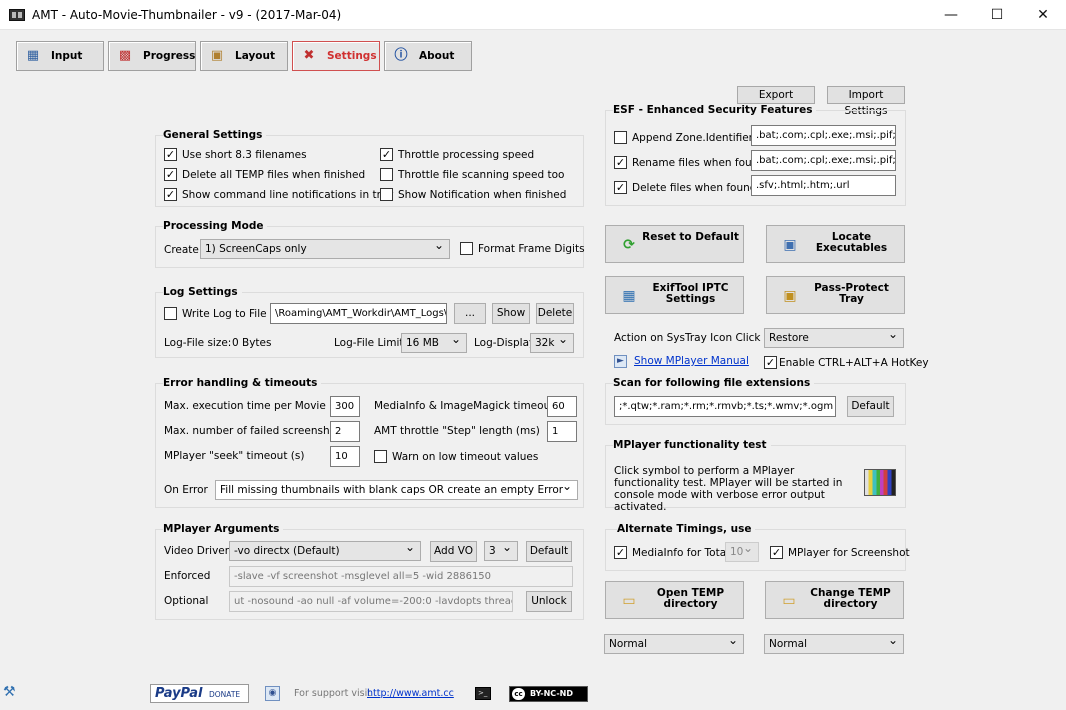 The image size is (1066, 710). I want to click on throttle-scanning-label: Throttle file scanning speed too, so click(481, 175).